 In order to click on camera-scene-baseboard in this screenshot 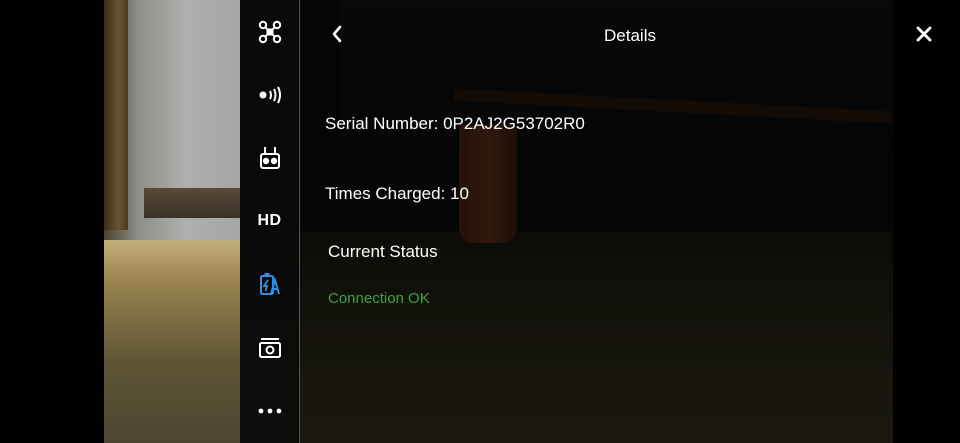, I will do `click(192, 203)`.